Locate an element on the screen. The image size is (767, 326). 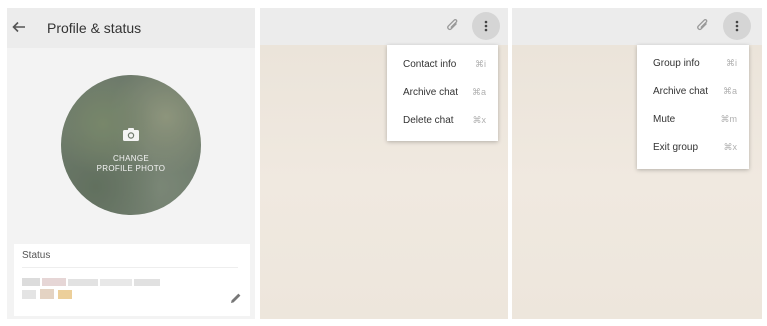
menu-item-label: Group info is located at coordinates (676, 63).